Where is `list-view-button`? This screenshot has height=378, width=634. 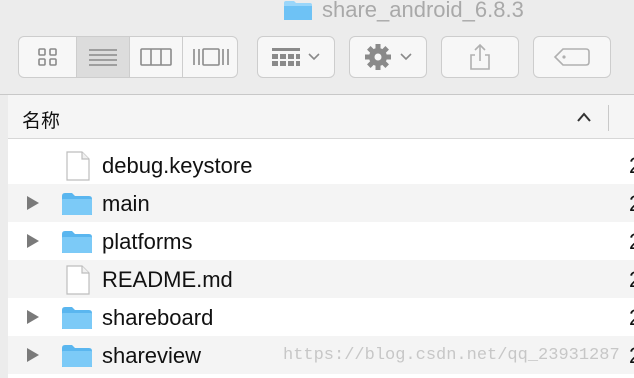 list-view-button is located at coordinates (103, 57).